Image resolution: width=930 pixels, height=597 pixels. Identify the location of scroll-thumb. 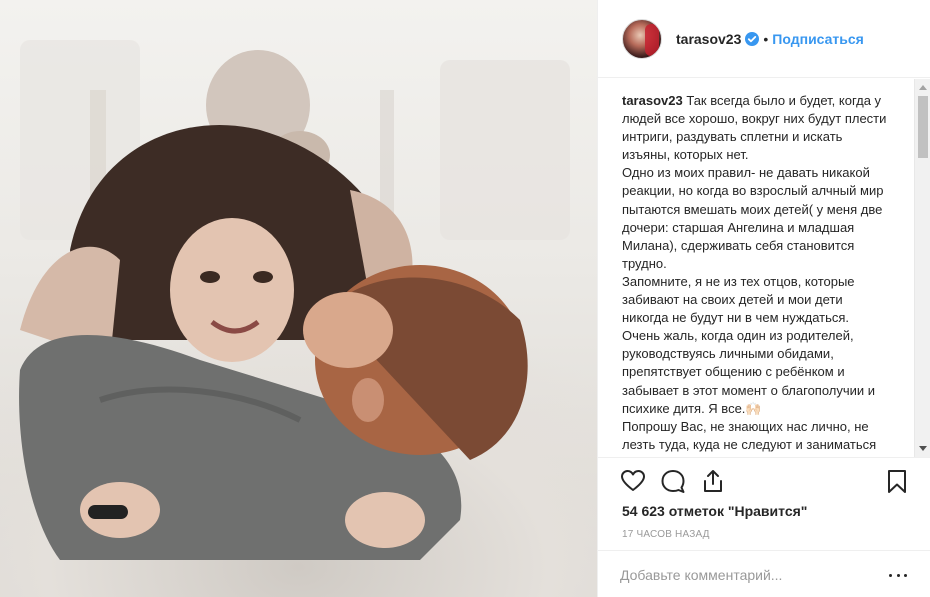
(923, 127).